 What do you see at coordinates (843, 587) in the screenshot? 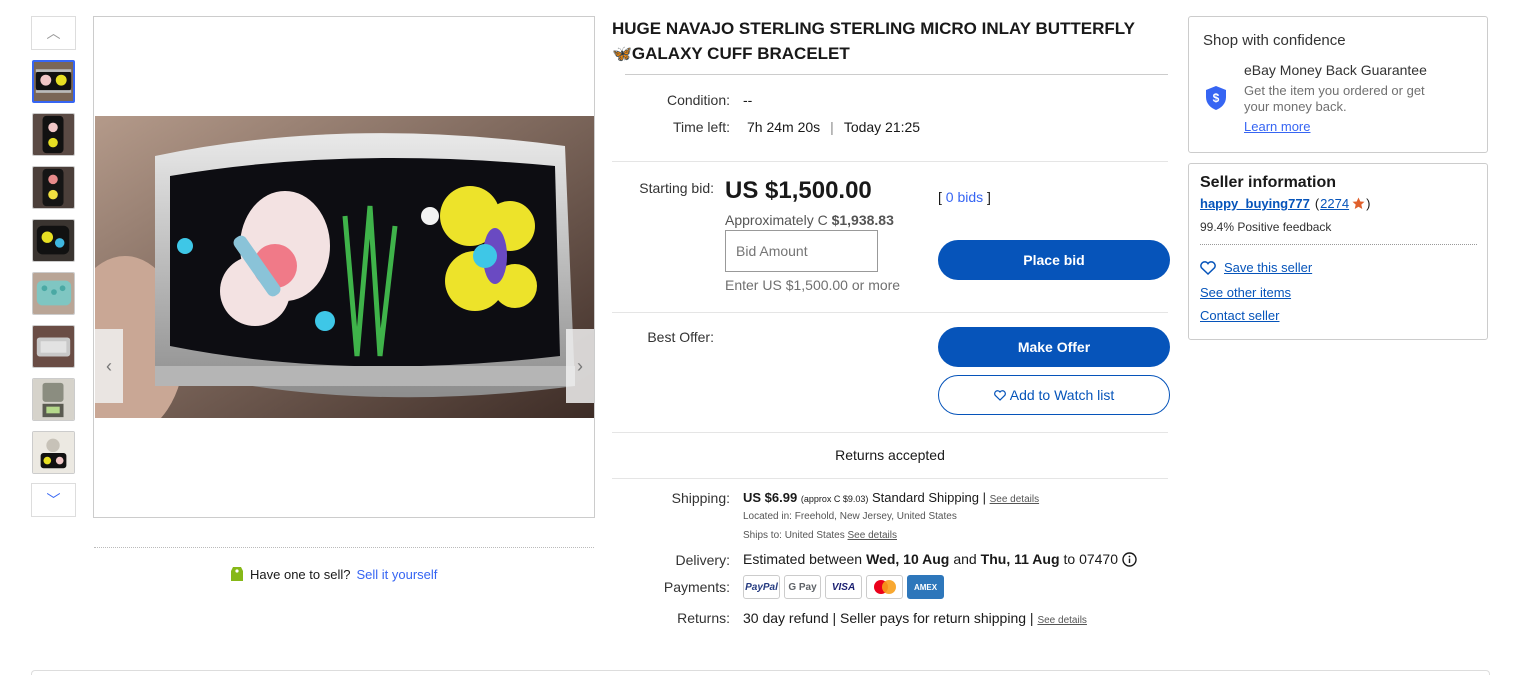
I see `visa-icon: VISA` at bounding box center [843, 587].